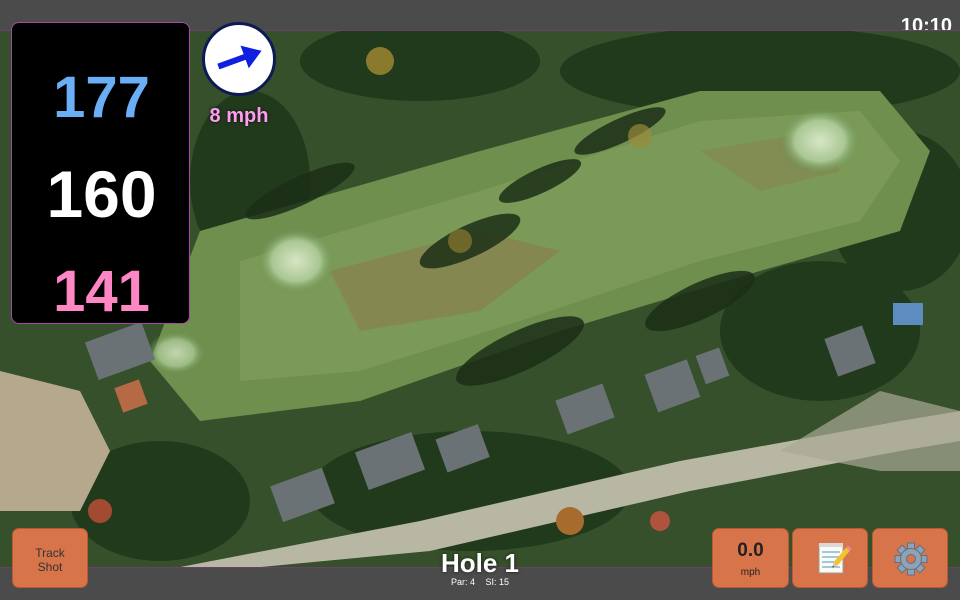 This screenshot has height=600, width=960. I want to click on gear-icon, so click(911, 559).